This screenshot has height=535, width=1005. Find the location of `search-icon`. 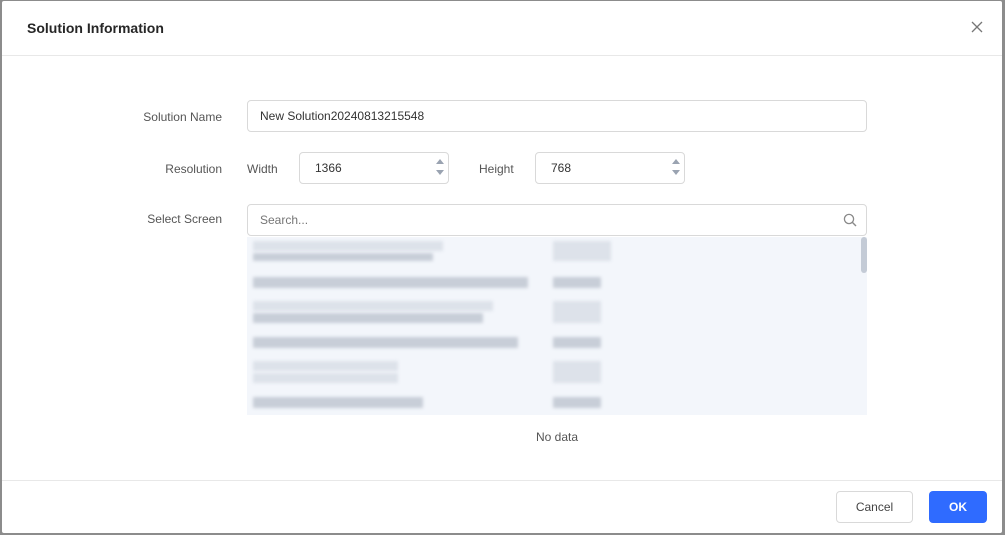

search-icon is located at coordinates (850, 220).